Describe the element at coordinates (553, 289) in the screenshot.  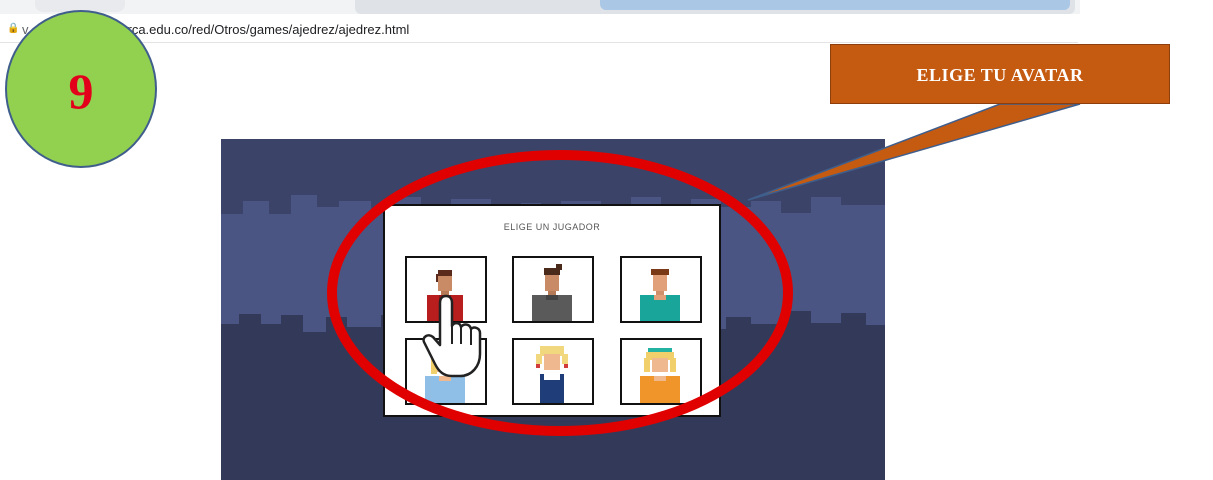
I see `avatar-boy-gray-shirt` at that location.